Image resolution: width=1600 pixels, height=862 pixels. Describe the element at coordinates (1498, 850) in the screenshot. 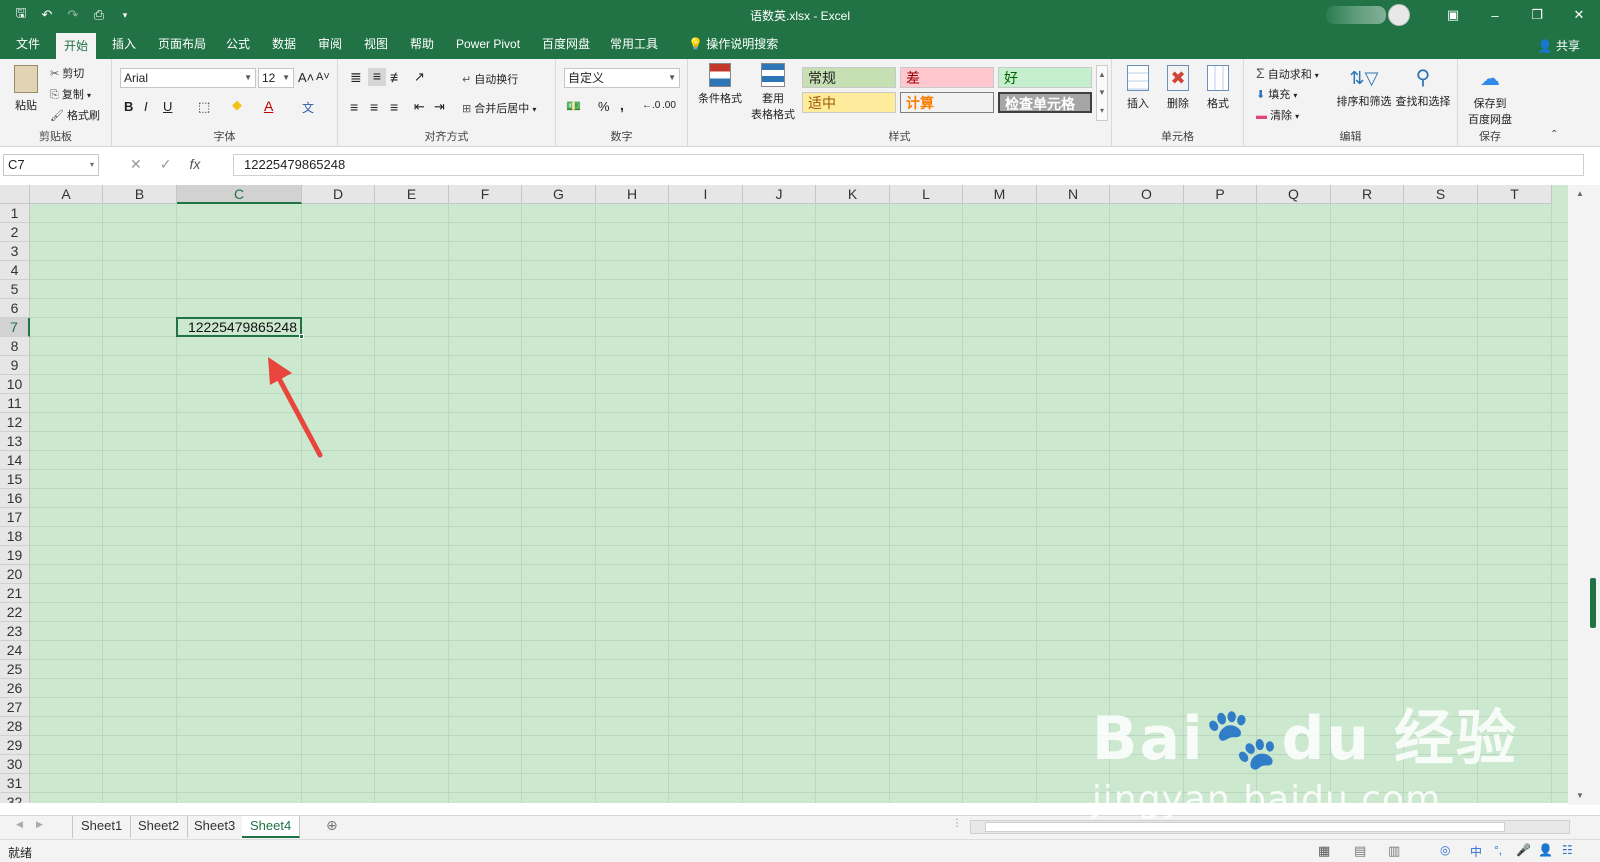

I see `ime-punct-icon: °,` at that location.